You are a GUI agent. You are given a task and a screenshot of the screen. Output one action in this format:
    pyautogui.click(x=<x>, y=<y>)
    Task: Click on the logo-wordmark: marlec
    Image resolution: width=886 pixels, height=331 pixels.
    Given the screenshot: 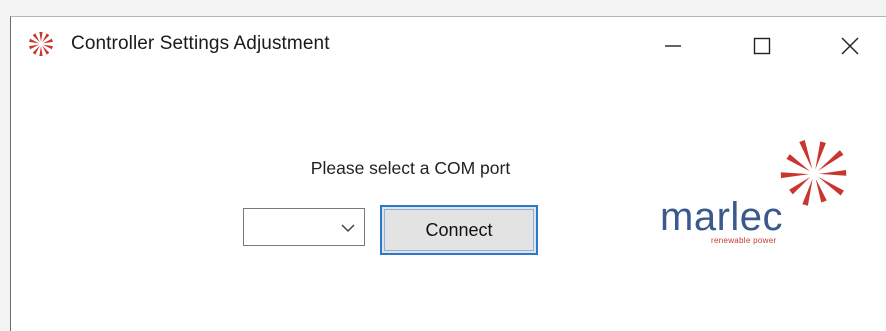 What is the action you would take?
    pyautogui.click(x=722, y=217)
    